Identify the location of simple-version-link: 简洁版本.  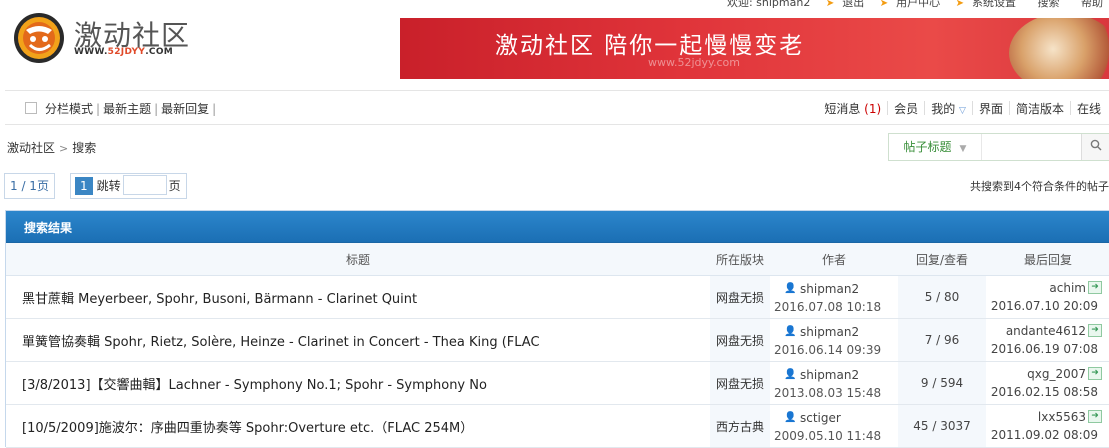
(1040, 109).